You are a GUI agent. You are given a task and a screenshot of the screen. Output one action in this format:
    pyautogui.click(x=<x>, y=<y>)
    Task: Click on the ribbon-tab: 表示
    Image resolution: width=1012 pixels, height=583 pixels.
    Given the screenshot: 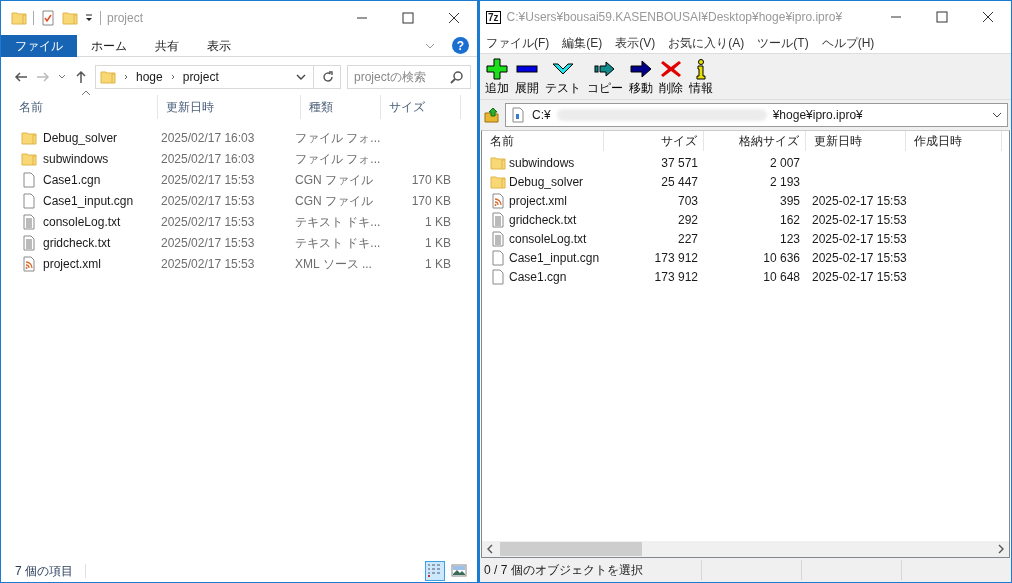 What is the action you would take?
    pyautogui.click(x=219, y=45)
    